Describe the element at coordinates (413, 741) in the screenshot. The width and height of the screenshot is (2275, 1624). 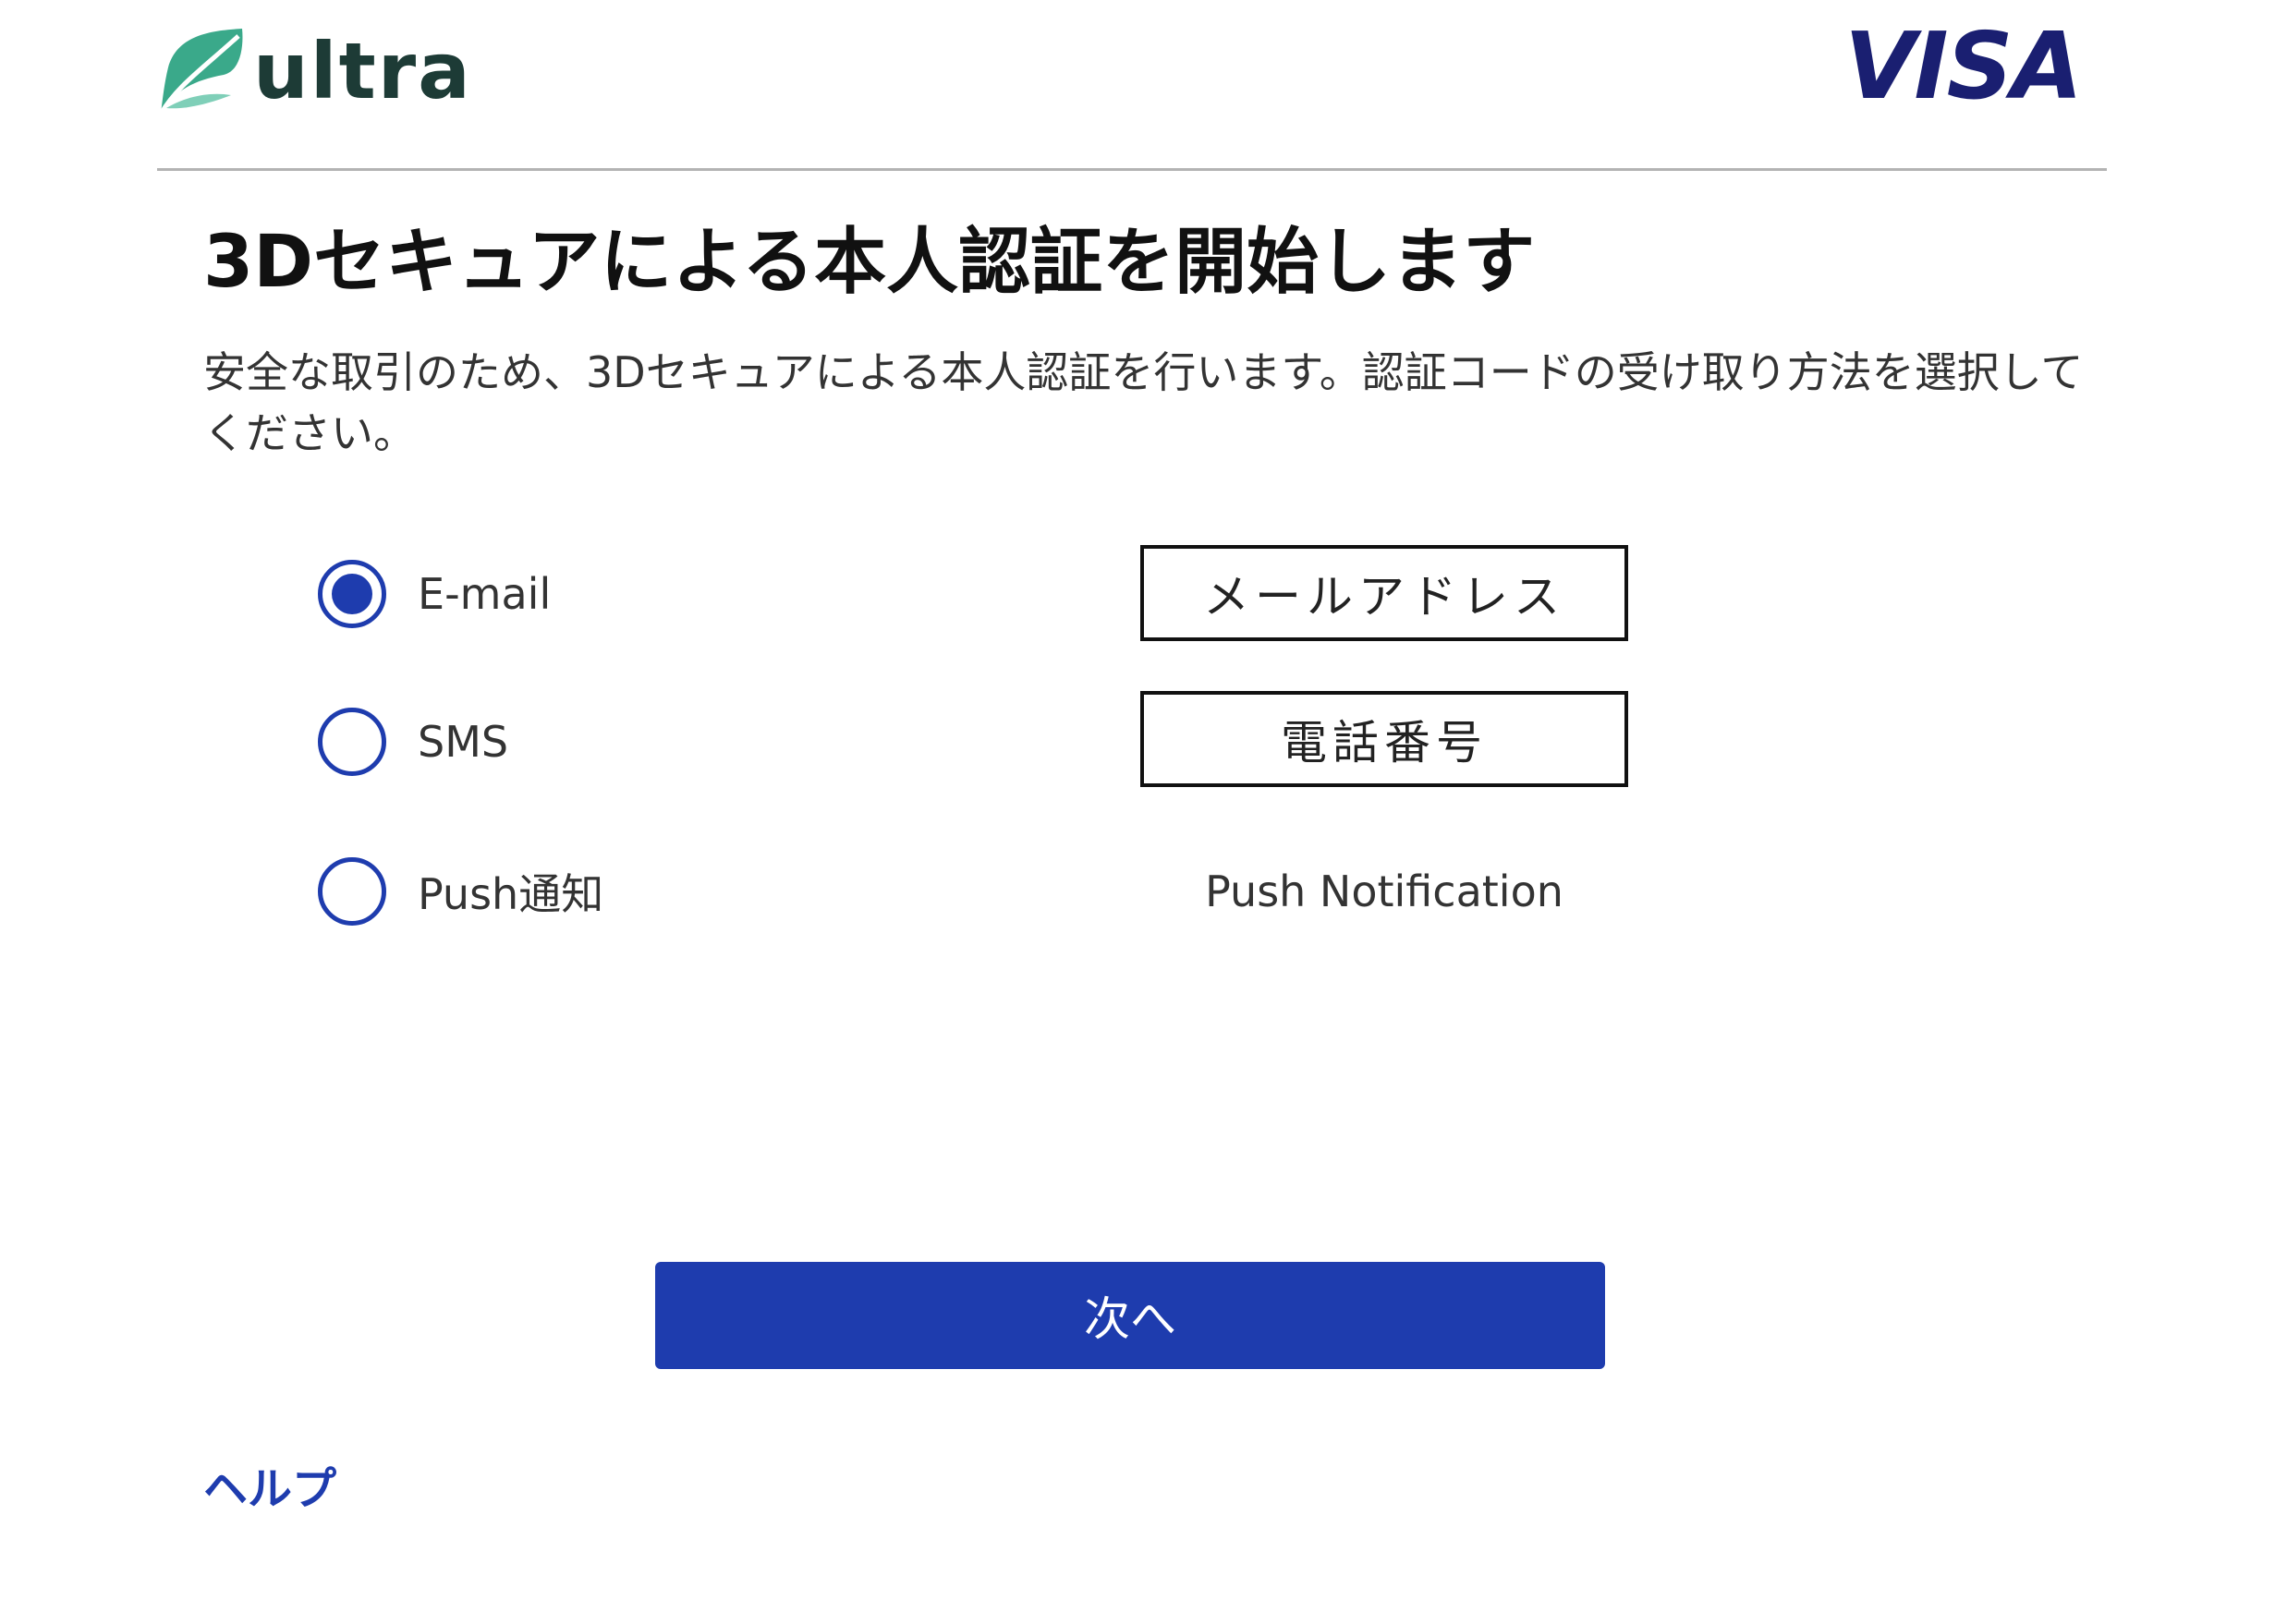
I see `option-sms: SMS` at that location.